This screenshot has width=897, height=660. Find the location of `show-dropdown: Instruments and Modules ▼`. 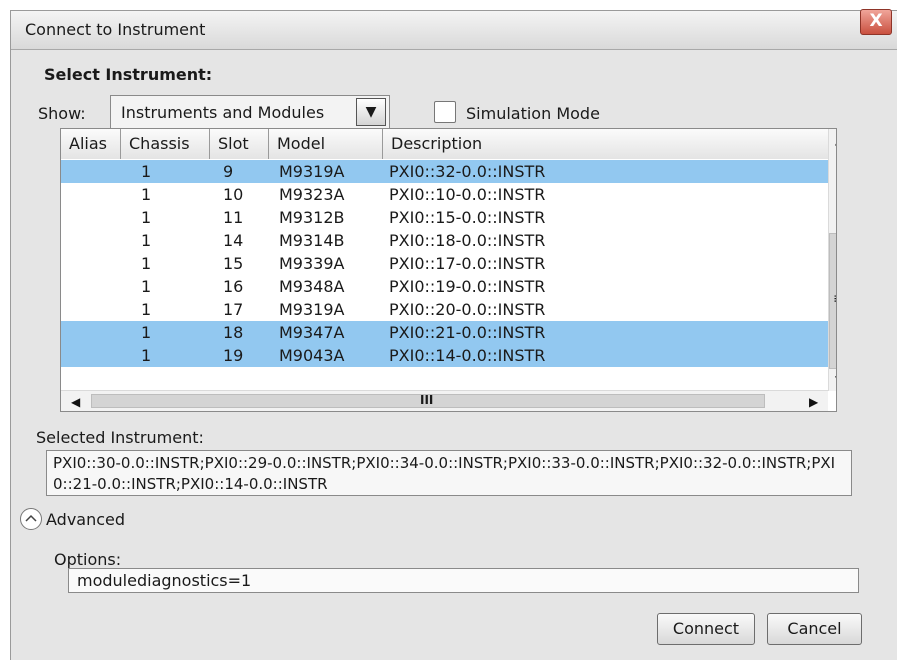

show-dropdown: Instruments and Modules ▼ is located at coordinates (250, 112).